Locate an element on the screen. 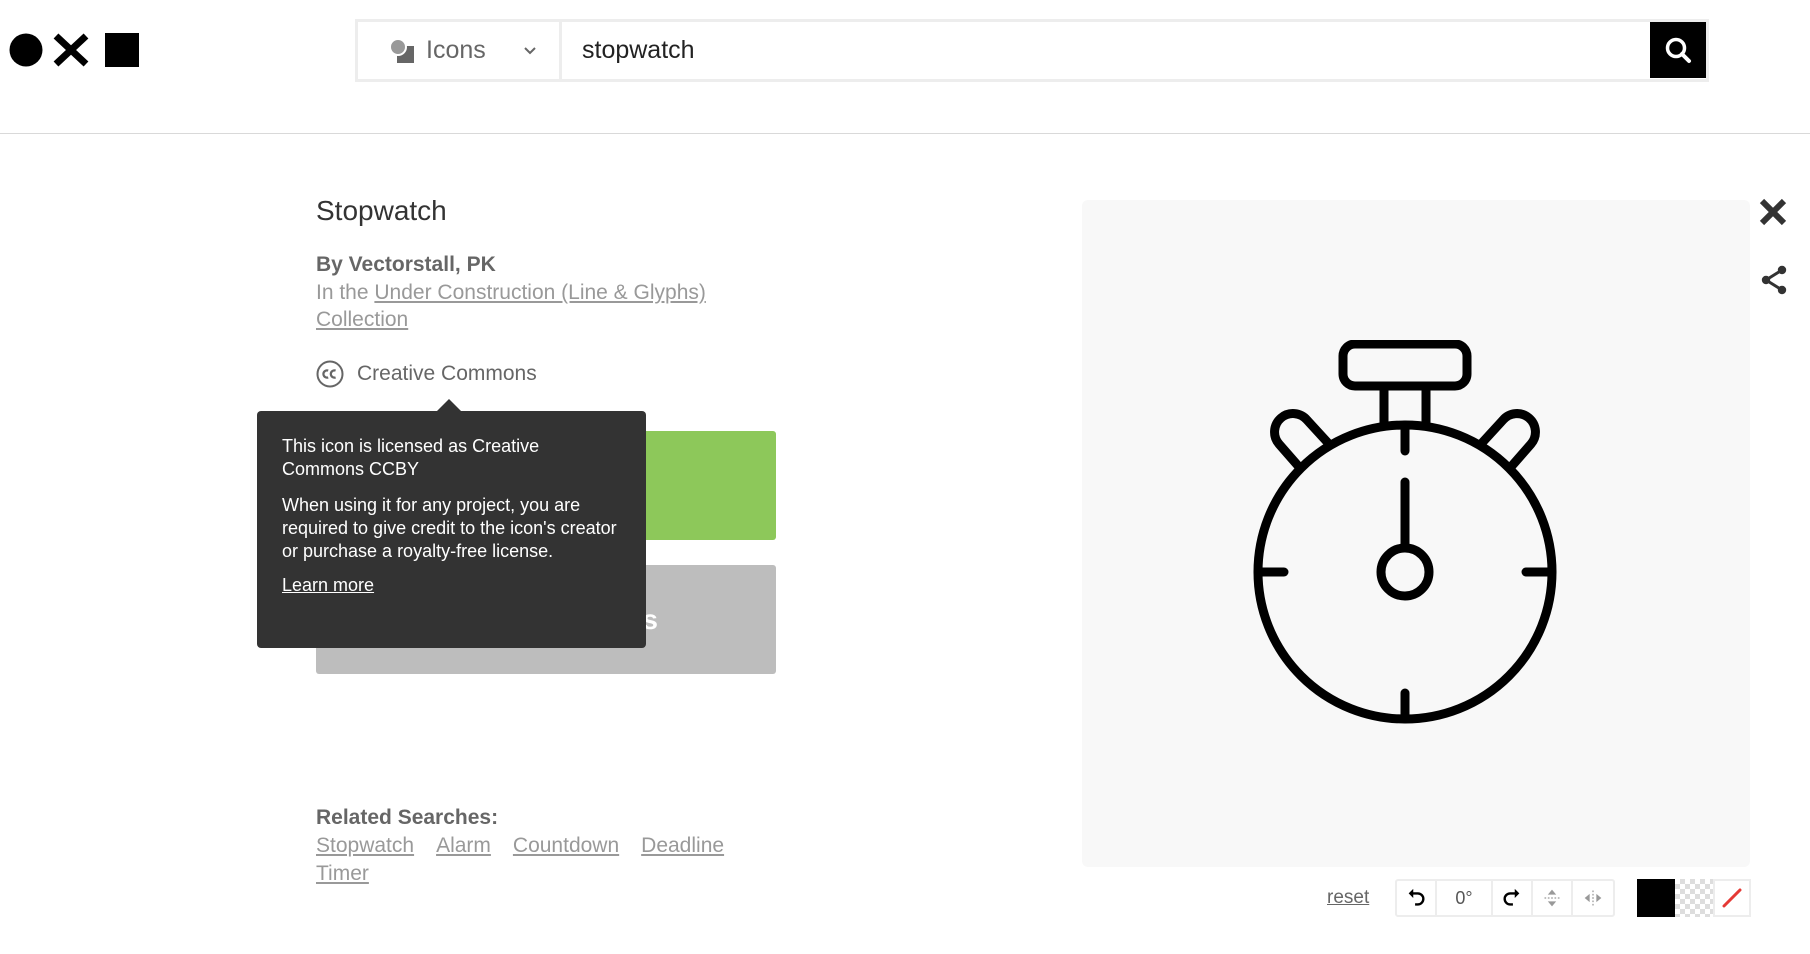 Image resolution: width=1810 pixels, height=954 pixels. related-searches-list: Stopwatch Alarm Countdown Deadline Timer is located at coordinates (546, 860).